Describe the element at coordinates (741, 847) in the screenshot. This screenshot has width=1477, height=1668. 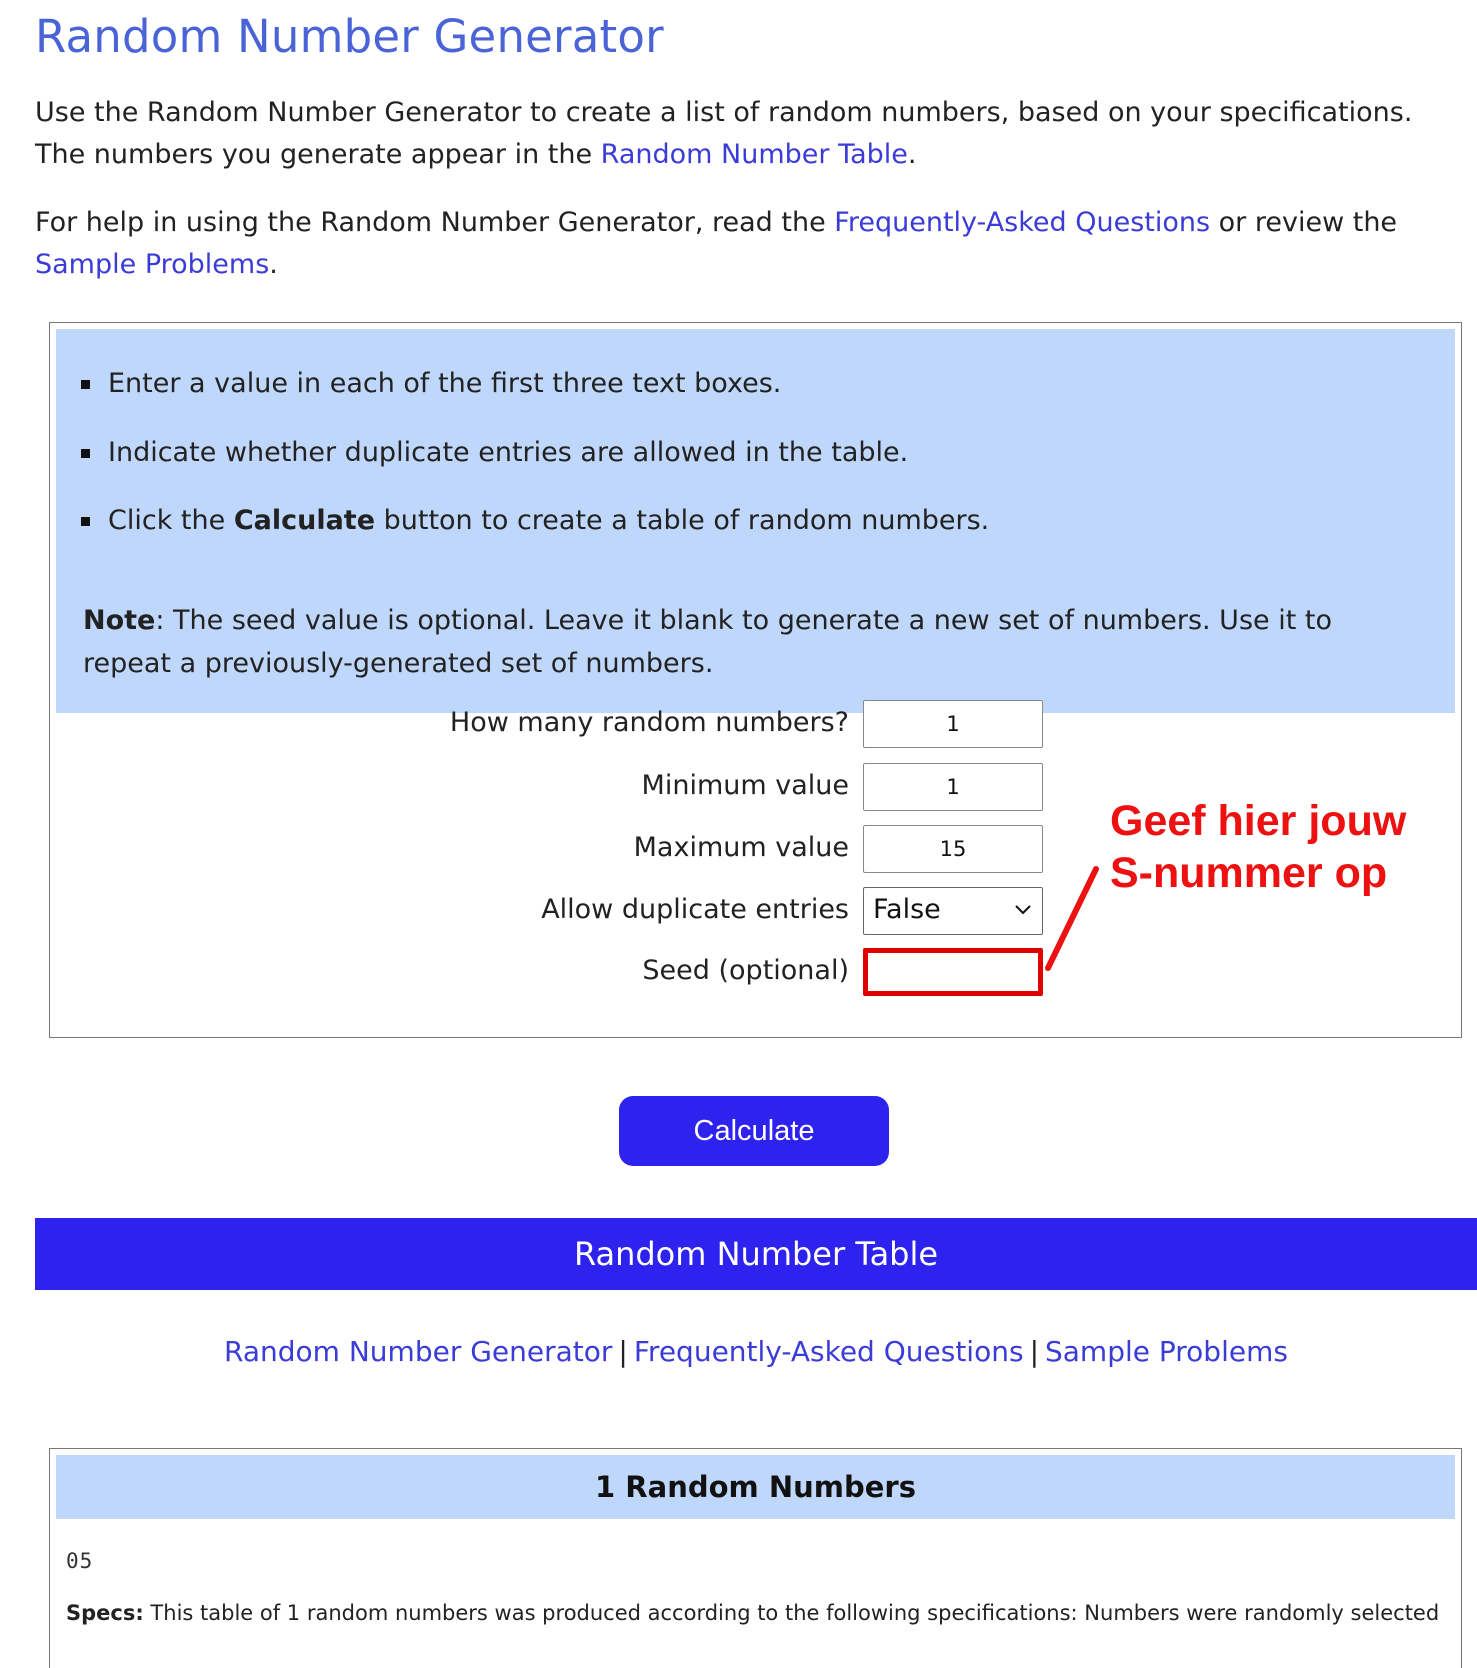
I see `max-label: Maximum value` at that location.